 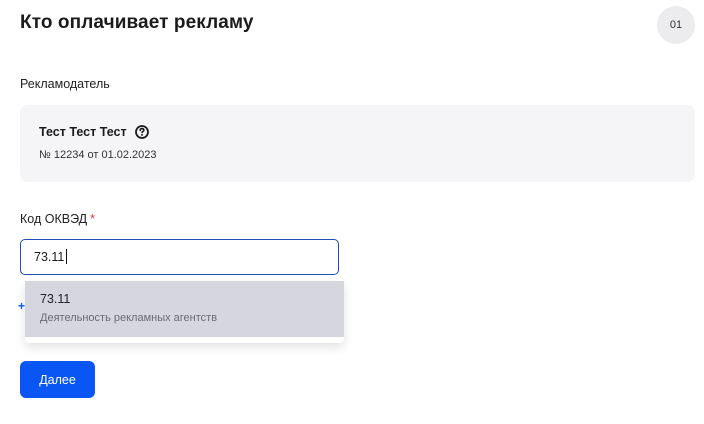 I want to click on okved-suggestions-dropdown: 73.11 Деятельность рекламных агентств, so click(x=184, y=312).